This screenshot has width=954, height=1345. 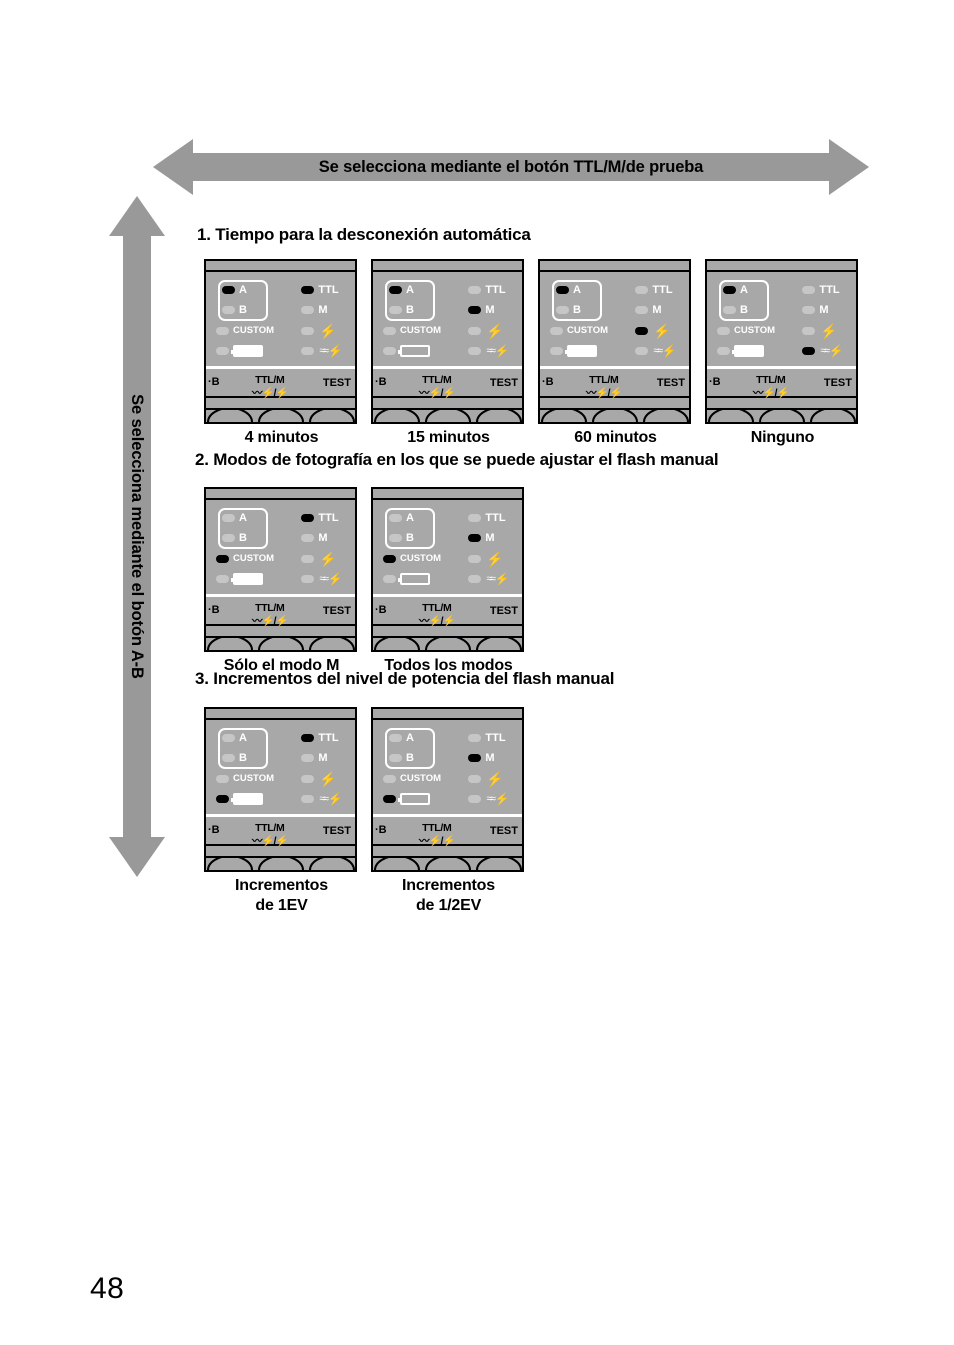 I want to click on indicator-custom-dot, so click(x=222, y=779).